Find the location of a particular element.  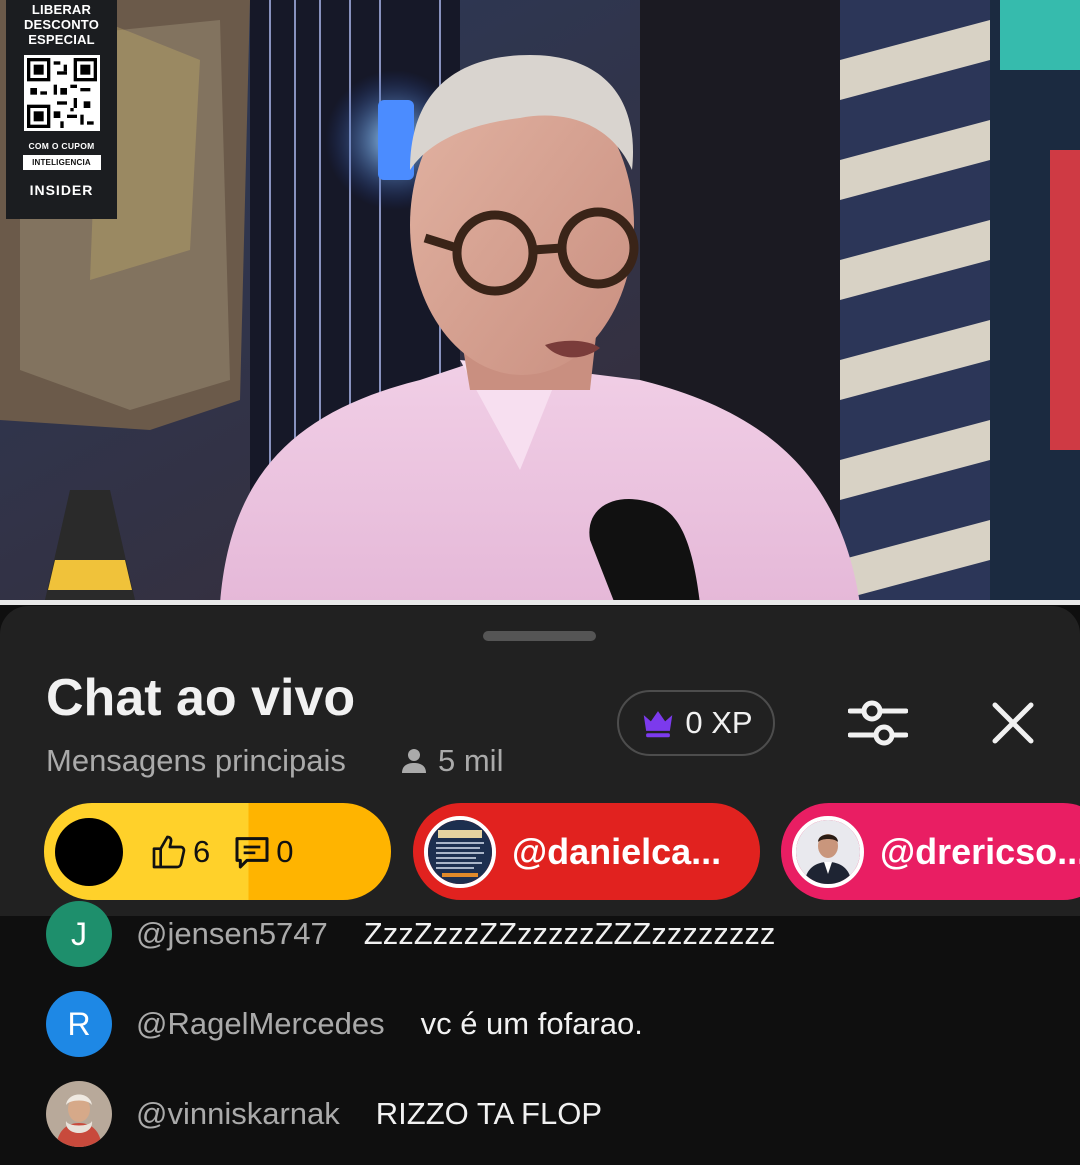

chat-filter-button is located at coordinates (878, 723).